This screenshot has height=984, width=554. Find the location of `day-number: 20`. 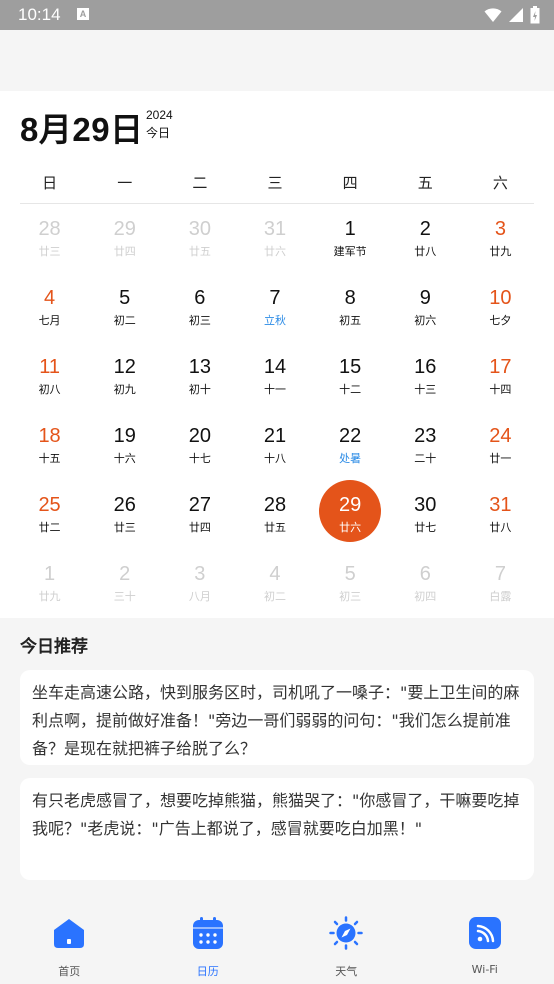

day-number: 20 is located at coordinates (199, 436).